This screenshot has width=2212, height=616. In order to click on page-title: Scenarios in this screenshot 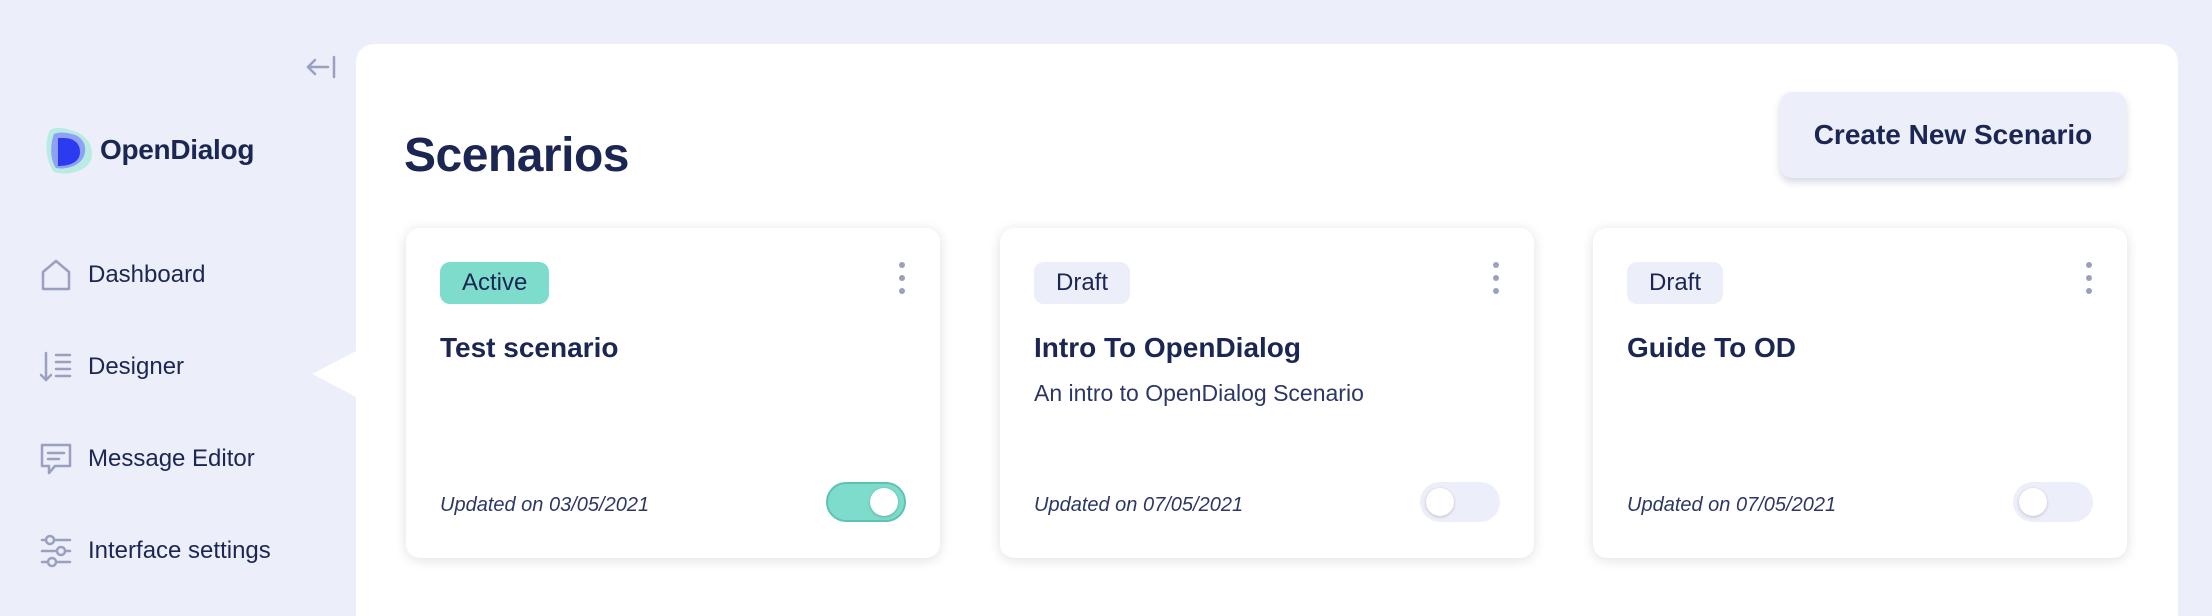, I will do `click(516, 155)`.